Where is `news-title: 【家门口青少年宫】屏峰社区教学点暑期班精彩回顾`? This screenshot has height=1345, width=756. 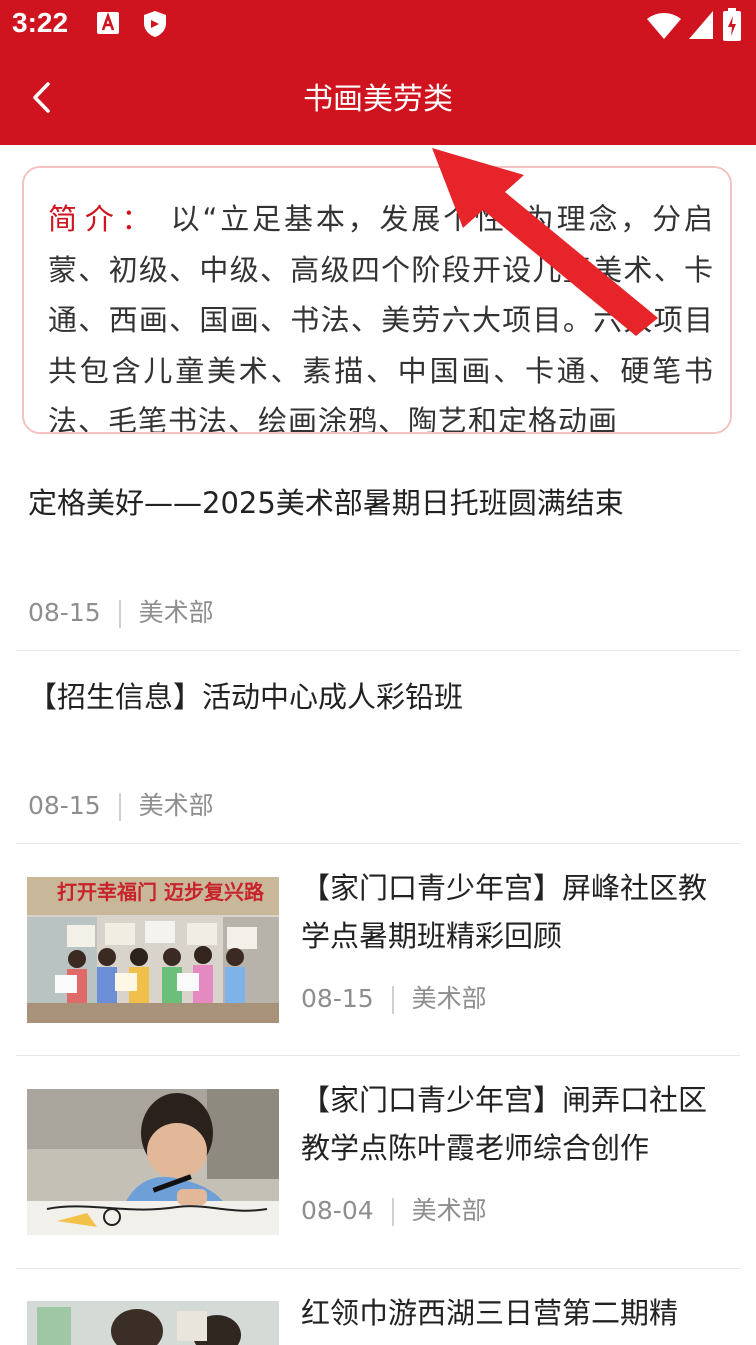 news-title: 【家门口青少年宫】屏峰社区教学点暑期班精彩回顾 is located at coordinates (504, 912).